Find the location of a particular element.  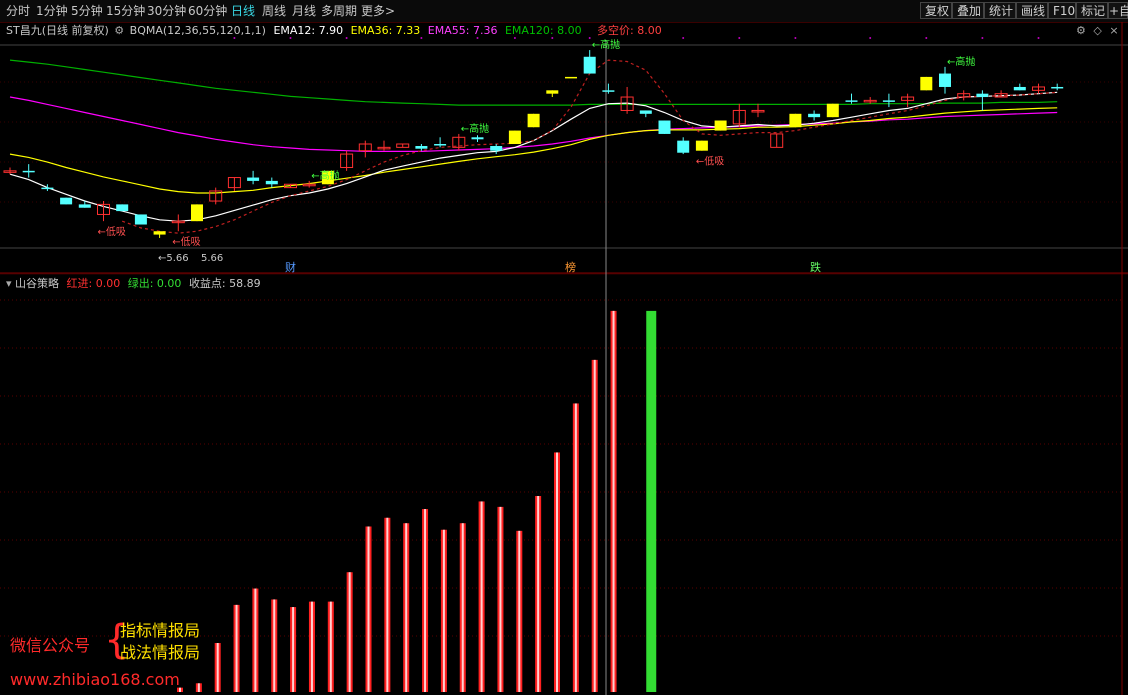

watermark-url: www.zhibiao168.com is located at coordinates (95, 679).